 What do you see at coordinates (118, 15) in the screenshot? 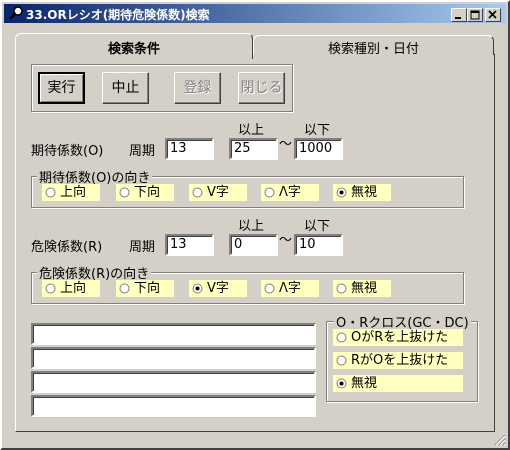
I see `window-title: 33.ORレシオ(期待危険係数)検索` at bounding box center [118, 15].